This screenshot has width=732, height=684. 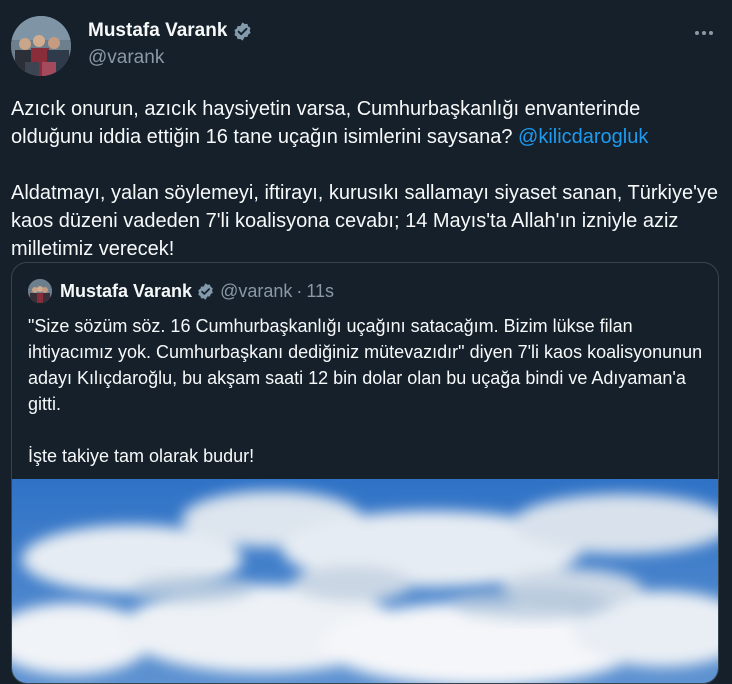 What do you see at coordinates (141, 456) in the screenshot?
I see `quoted-paragraph-2: İşte takiye tam olarak budur!` at bounding box center [141, 456].